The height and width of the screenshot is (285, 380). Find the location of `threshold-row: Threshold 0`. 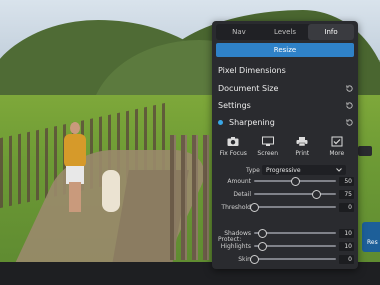

threshold-row: Threshold 0 is located at coordinates (286, 207).